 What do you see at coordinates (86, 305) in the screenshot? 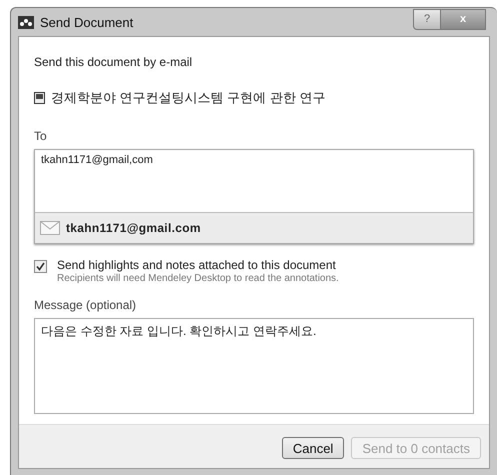
I see `message-label: Message (optional)` at bounding box center [86, 305].